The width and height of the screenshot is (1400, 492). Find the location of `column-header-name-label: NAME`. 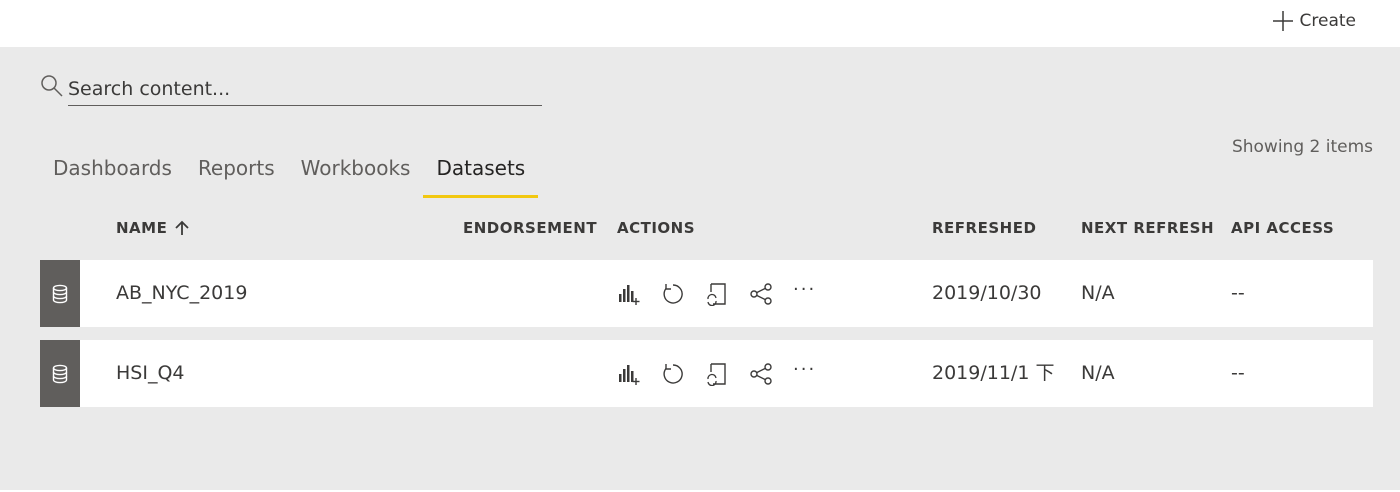

column-header-name-label: NAME is located at coordinates (142, 228).